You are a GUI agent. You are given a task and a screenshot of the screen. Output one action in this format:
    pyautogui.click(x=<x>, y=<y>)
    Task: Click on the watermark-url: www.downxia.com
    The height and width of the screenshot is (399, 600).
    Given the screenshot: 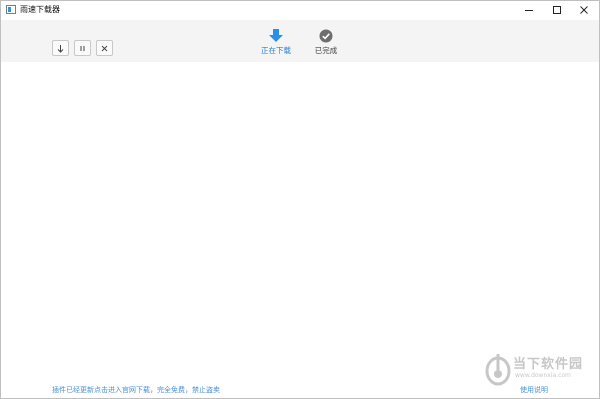 What is the action you would take?
    pyautogui.click(x=543, y=375)
    